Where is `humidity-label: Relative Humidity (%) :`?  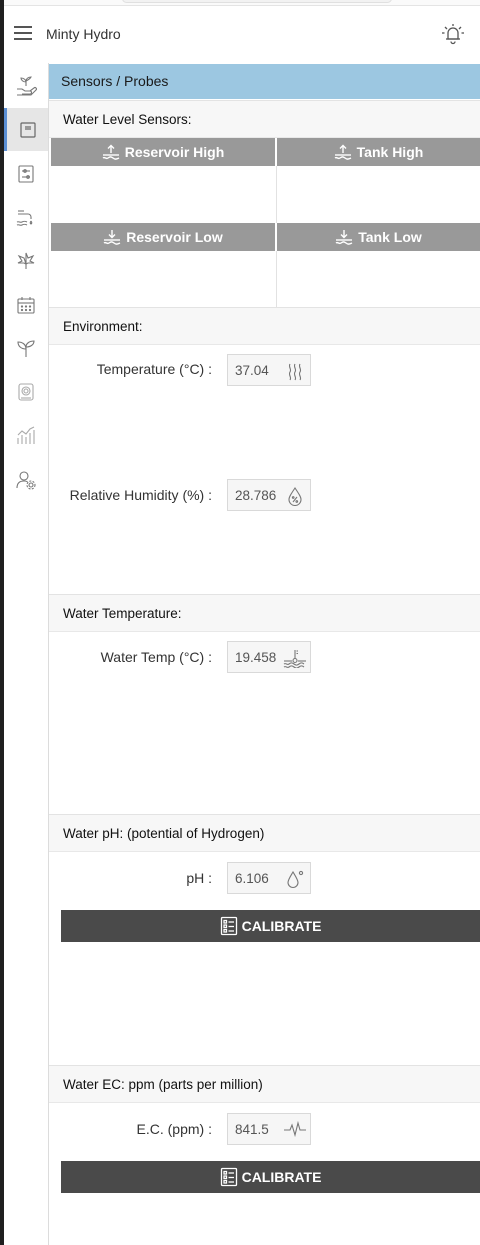
humidity-label: Relative Humidity (%) : is located at coordinates (140, 495).